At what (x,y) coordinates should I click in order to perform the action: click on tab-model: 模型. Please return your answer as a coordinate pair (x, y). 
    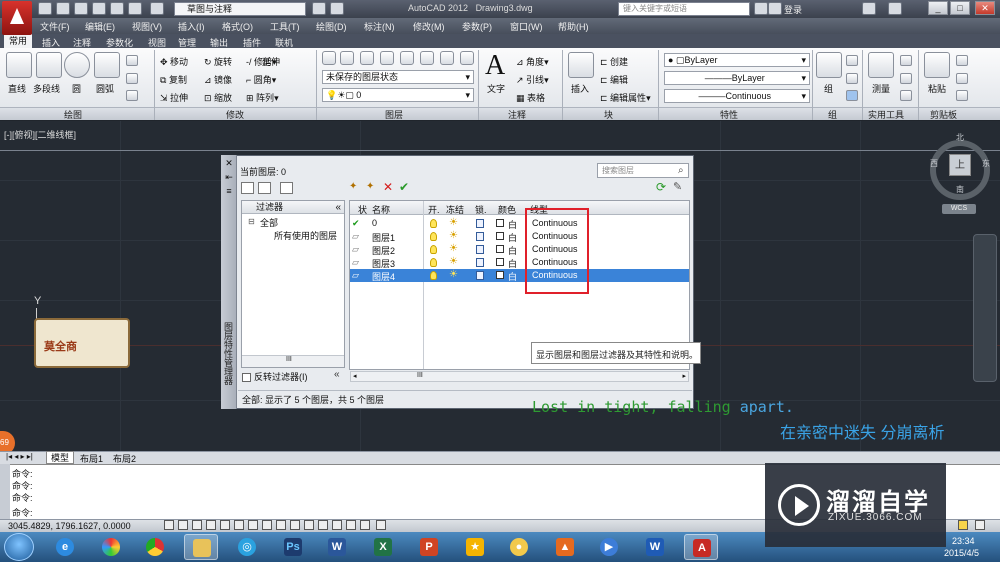
    Looking at the image, I should click on (60, 457).